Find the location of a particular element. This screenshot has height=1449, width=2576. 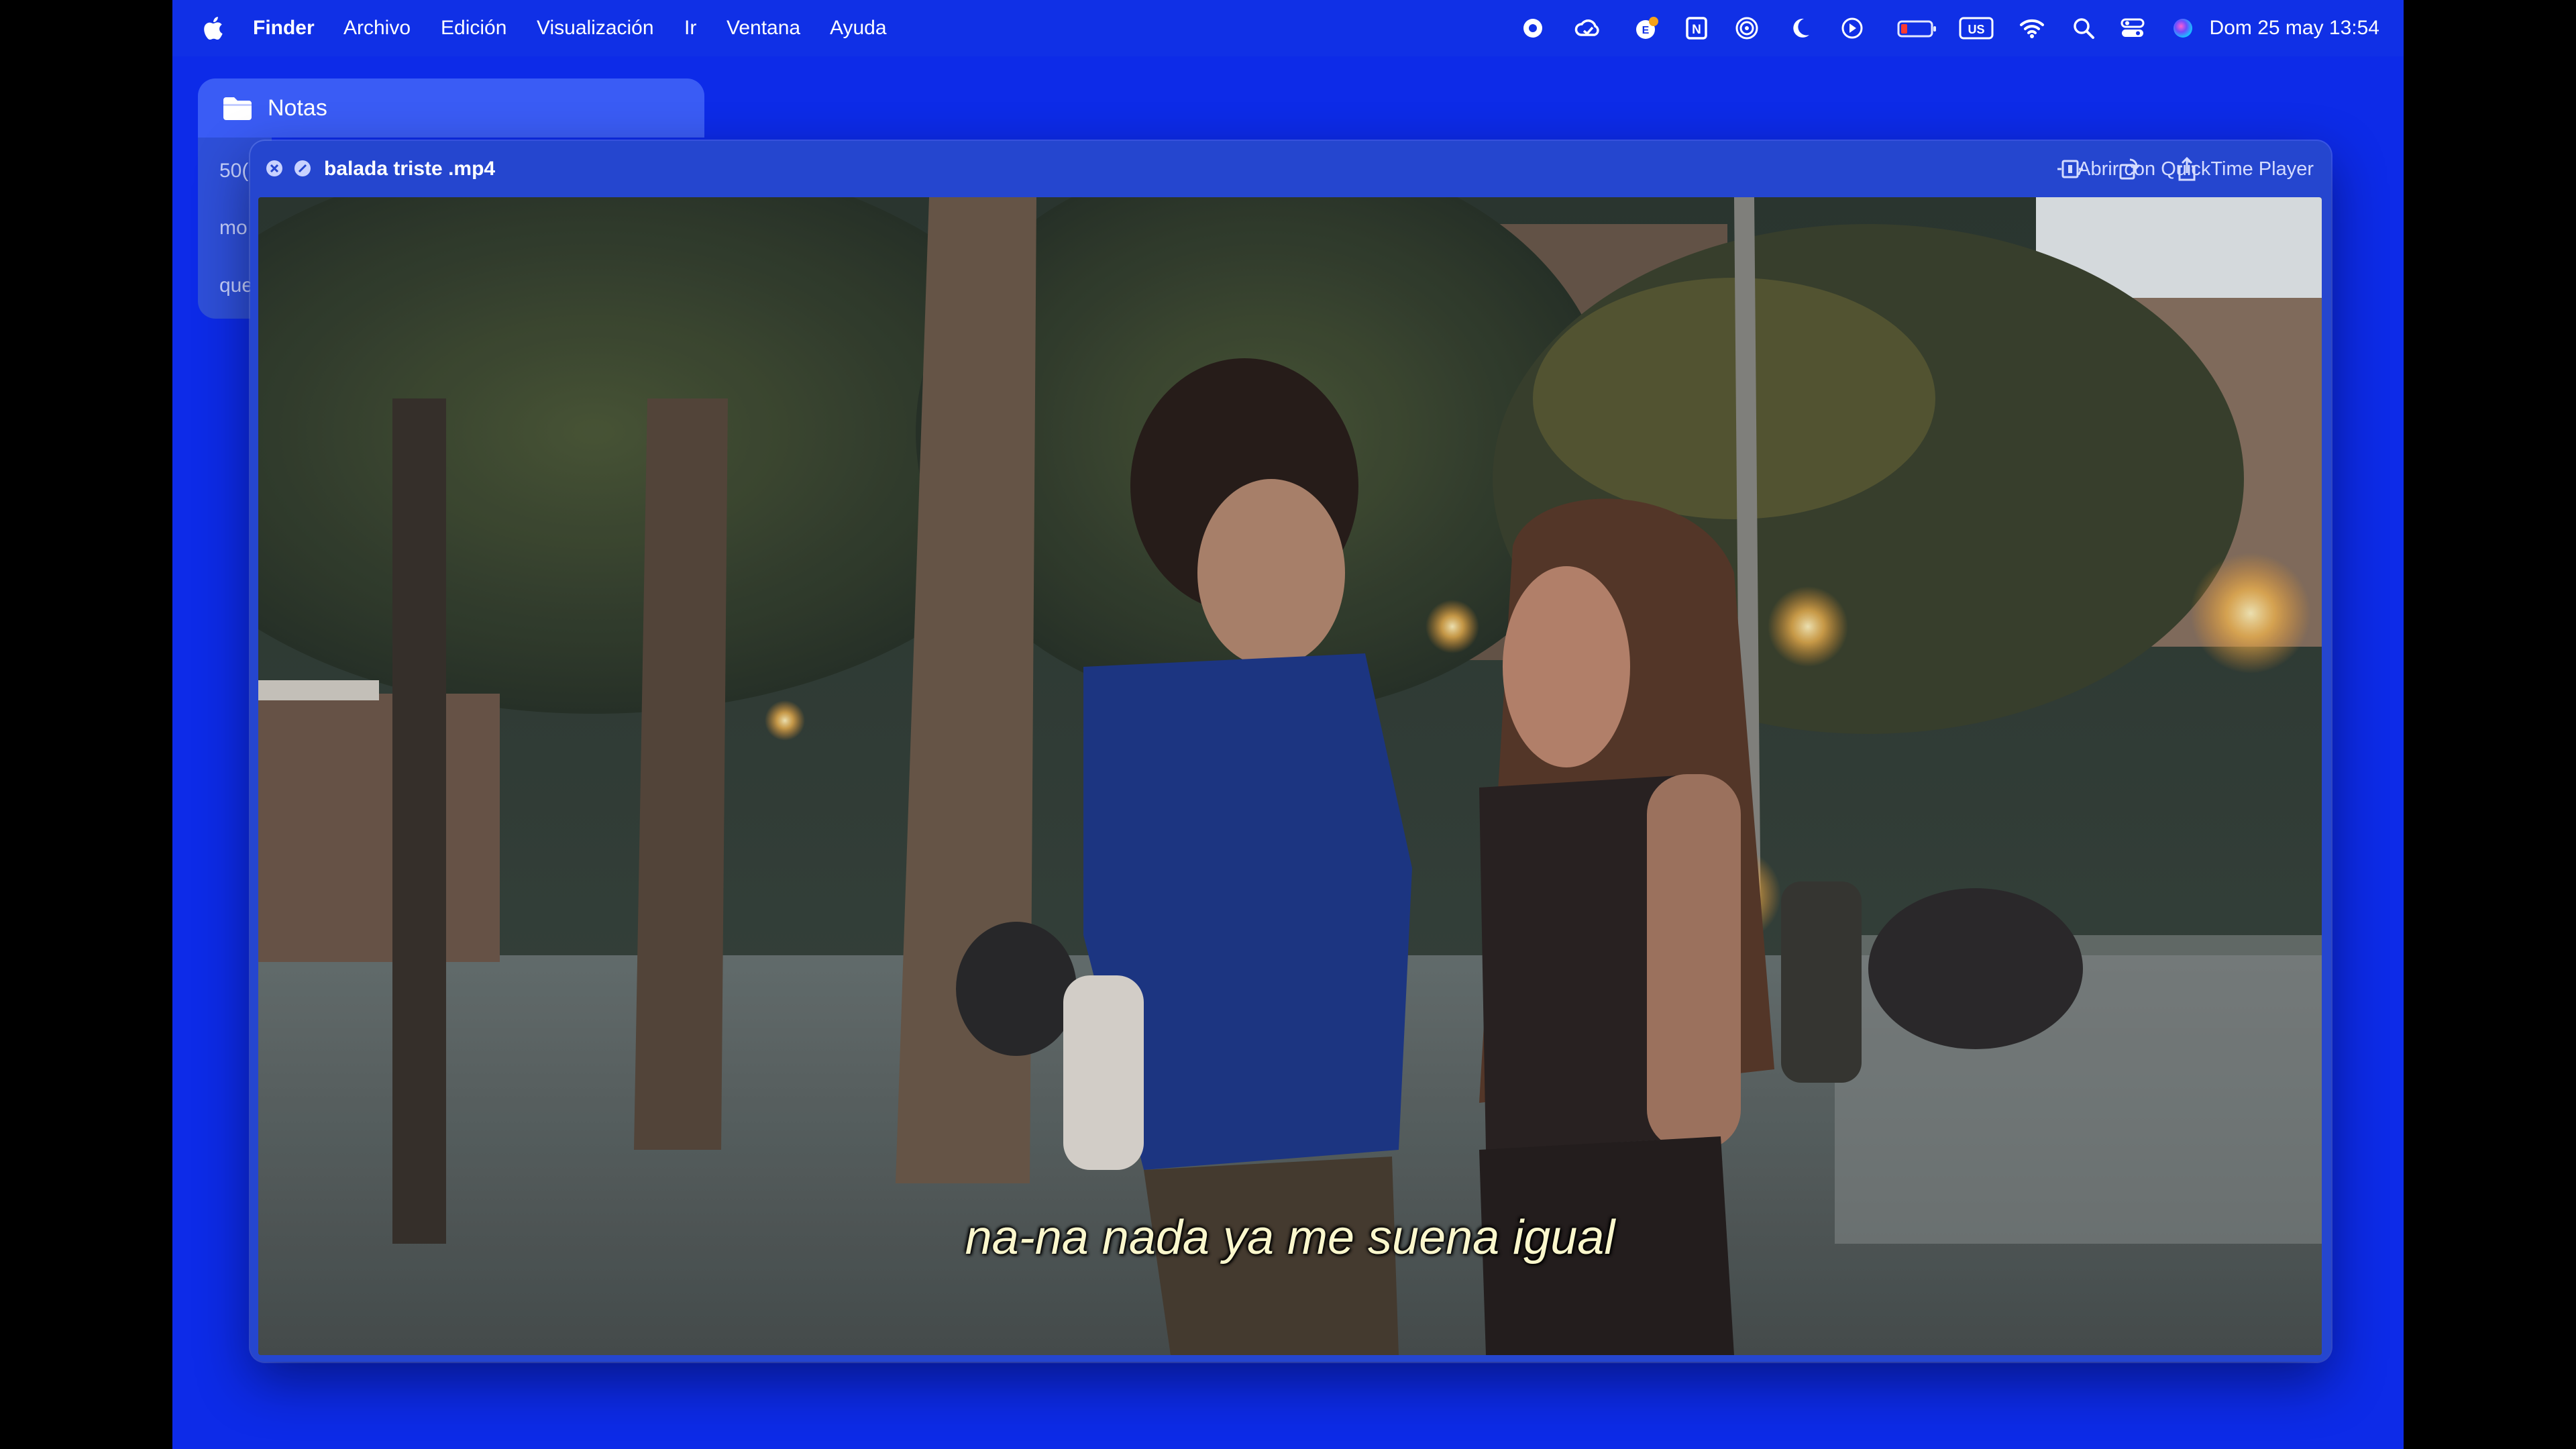

keyboard-layout-label: US is located at coordinates (1976, 29).